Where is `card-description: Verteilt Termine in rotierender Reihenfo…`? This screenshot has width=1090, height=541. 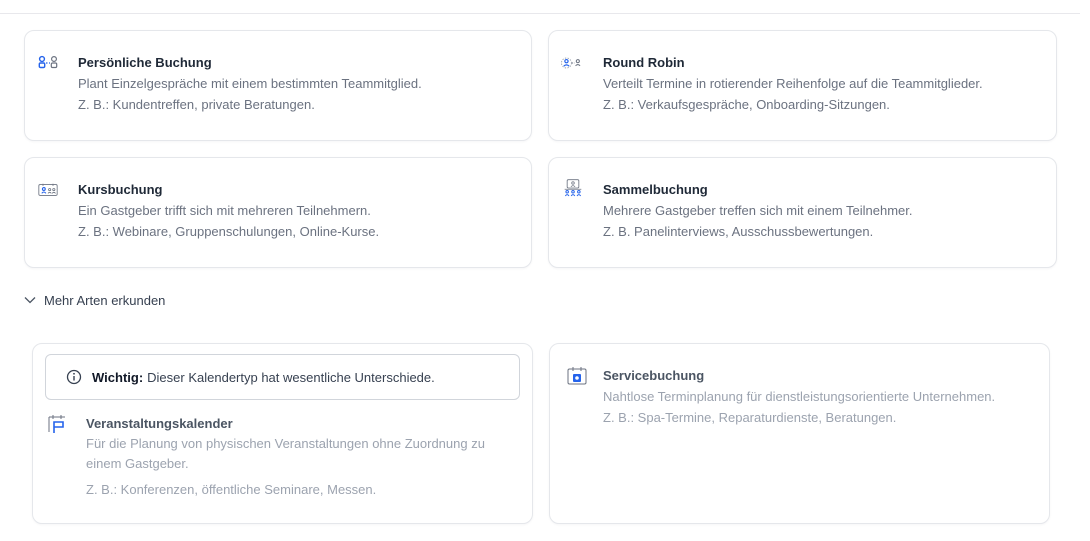 card-description: Verteilt Termine in rotierender Reihenfo… is located at coordinates (793, 83).